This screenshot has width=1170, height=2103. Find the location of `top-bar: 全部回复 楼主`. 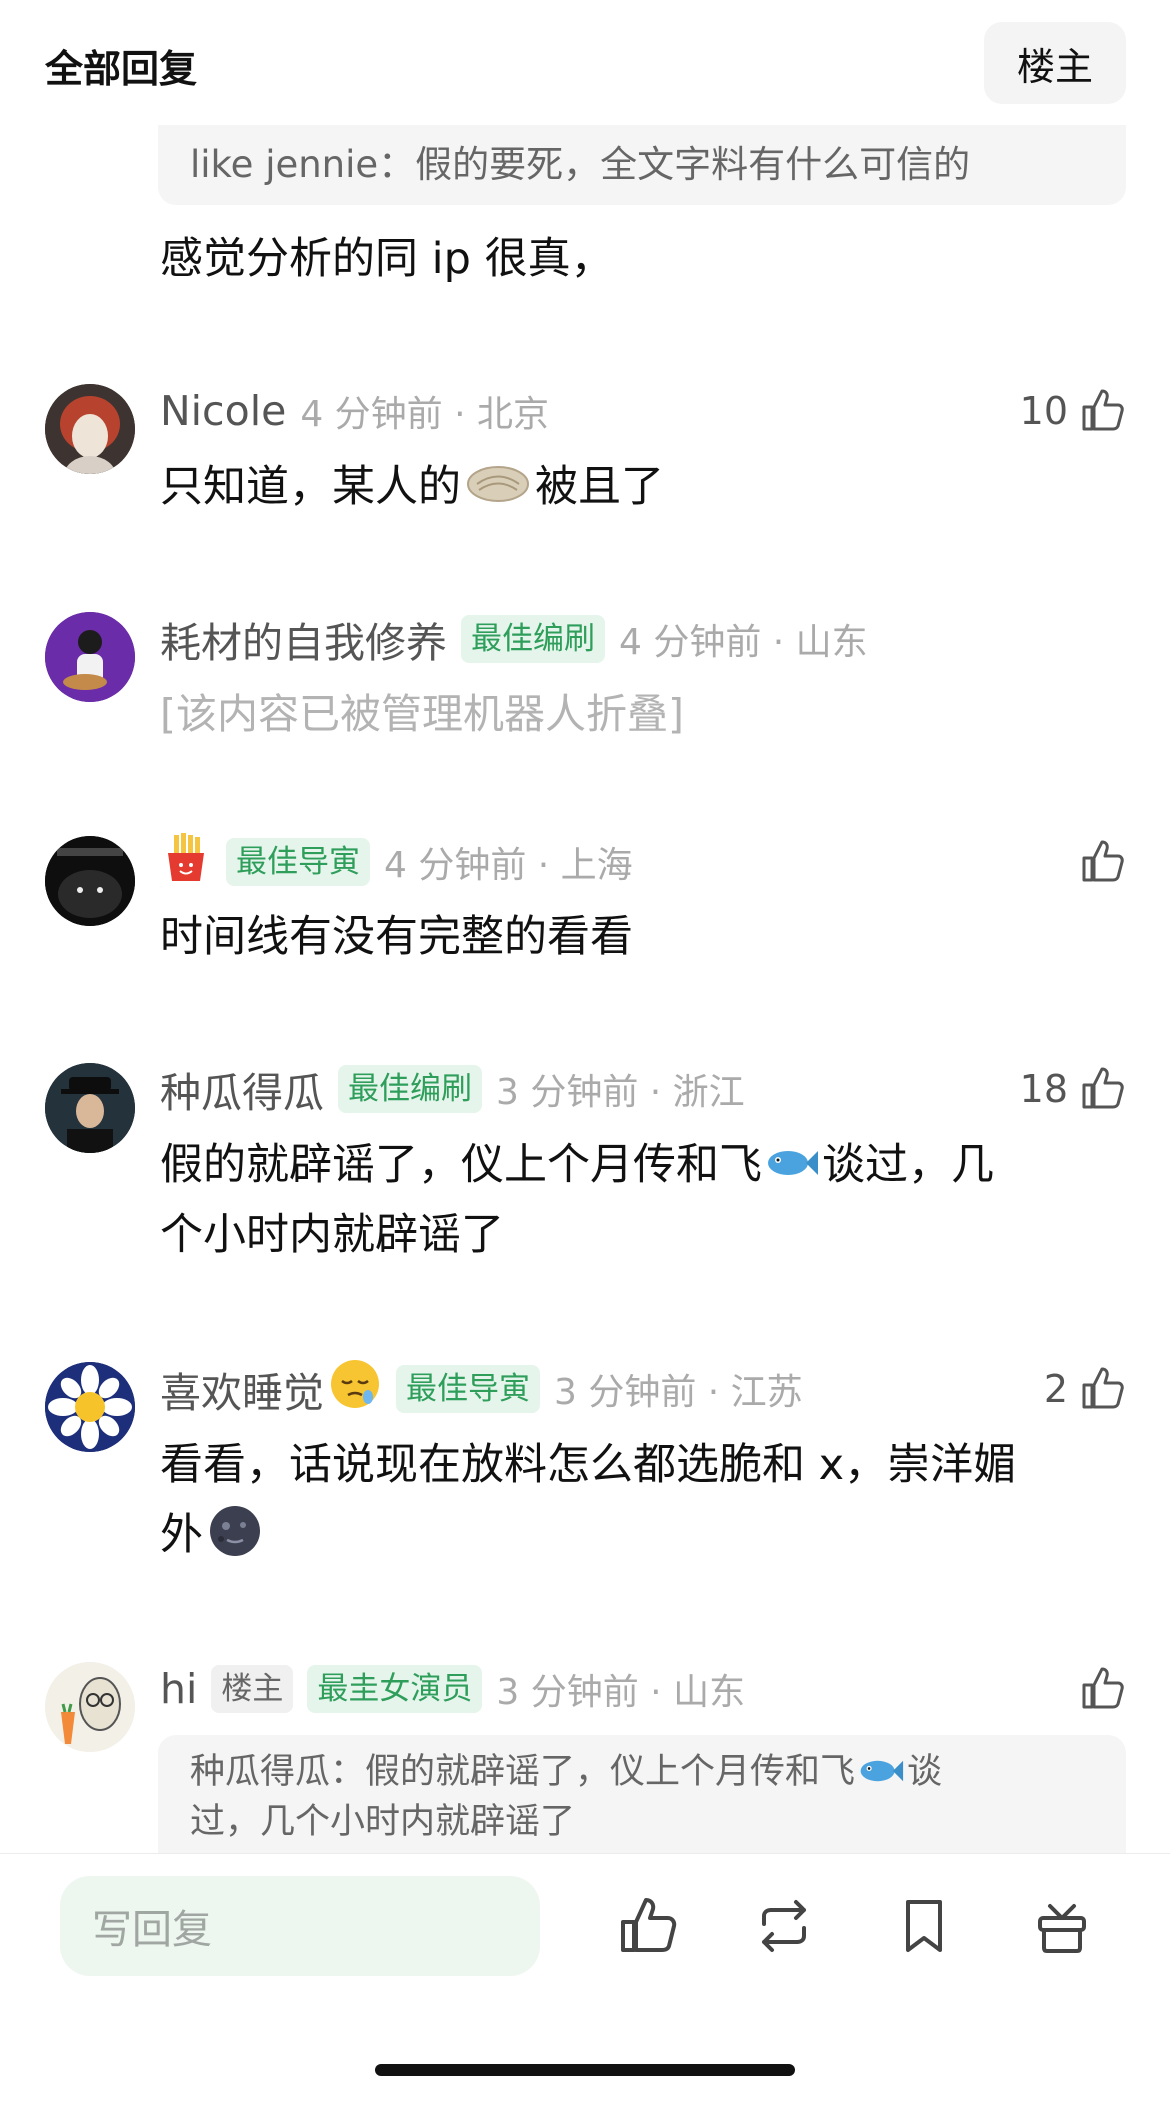

top-bar: 全部回复 楼主 is located at coordinates (585, 60).